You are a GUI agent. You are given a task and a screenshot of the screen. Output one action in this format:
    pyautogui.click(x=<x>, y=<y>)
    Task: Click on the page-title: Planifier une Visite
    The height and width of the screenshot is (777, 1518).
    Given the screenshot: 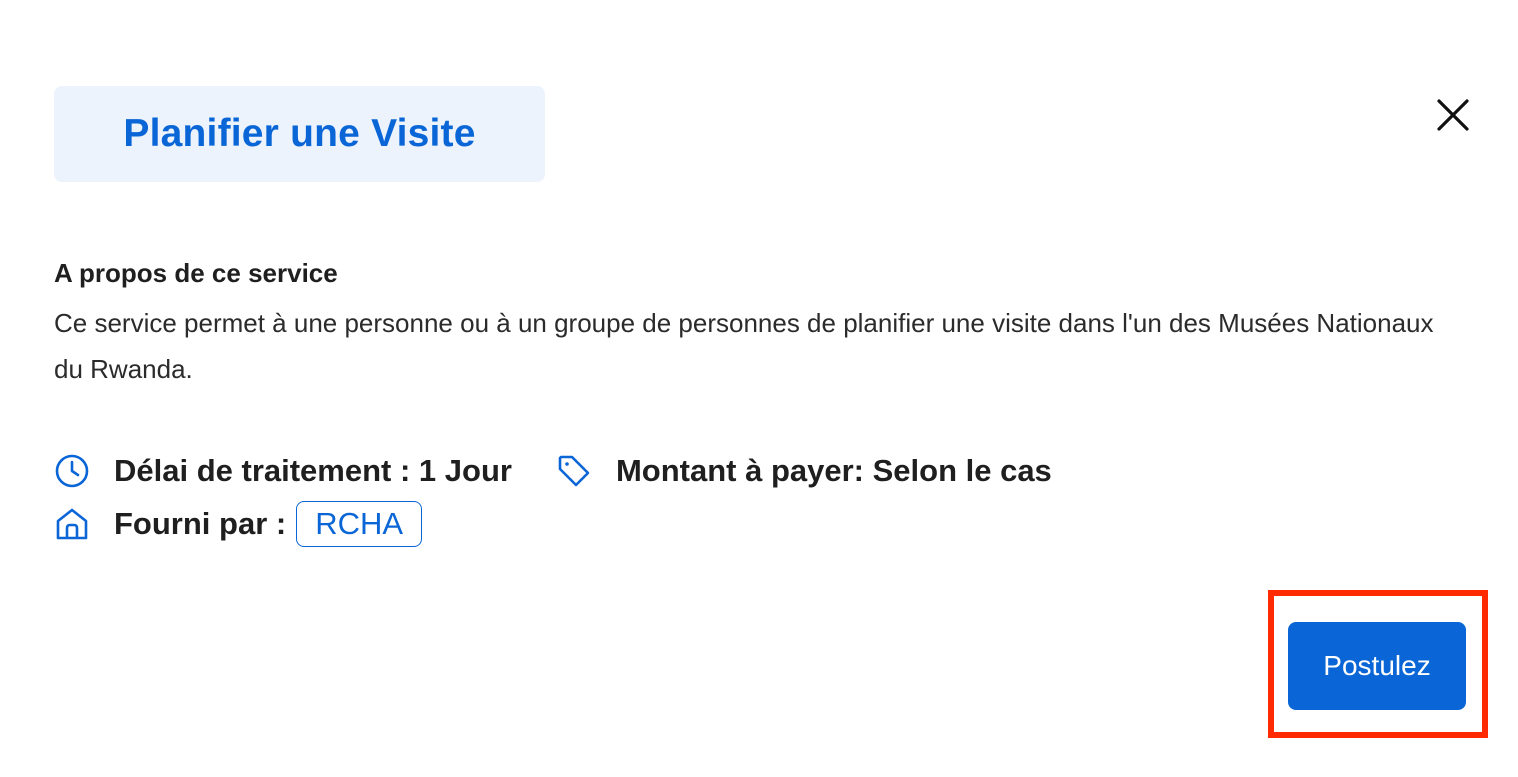 What is the action you would take?
    pyautogui.click(x=299, y=133)
    